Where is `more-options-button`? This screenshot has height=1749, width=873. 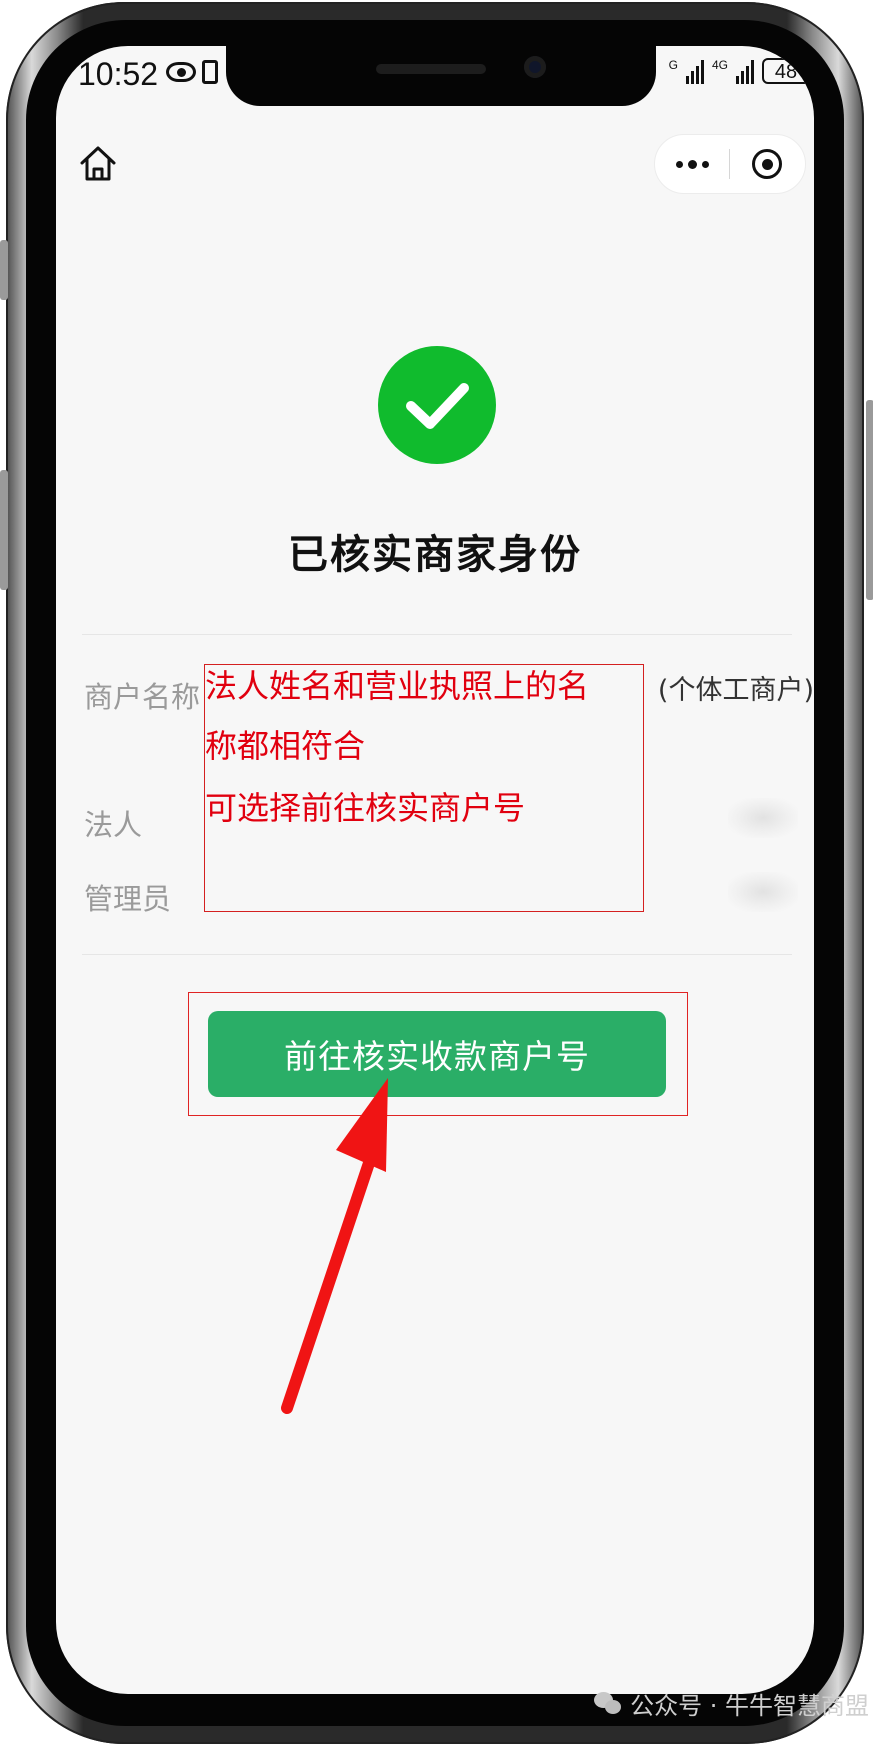 more-options-button is located at coordinates (692, 164).